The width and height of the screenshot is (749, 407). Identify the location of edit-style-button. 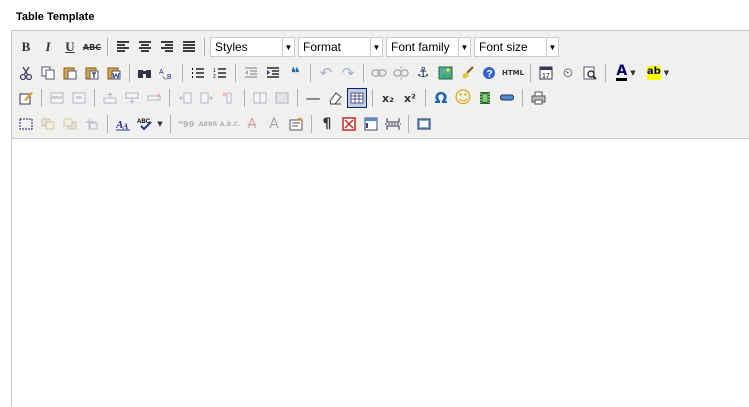
(26, 98).